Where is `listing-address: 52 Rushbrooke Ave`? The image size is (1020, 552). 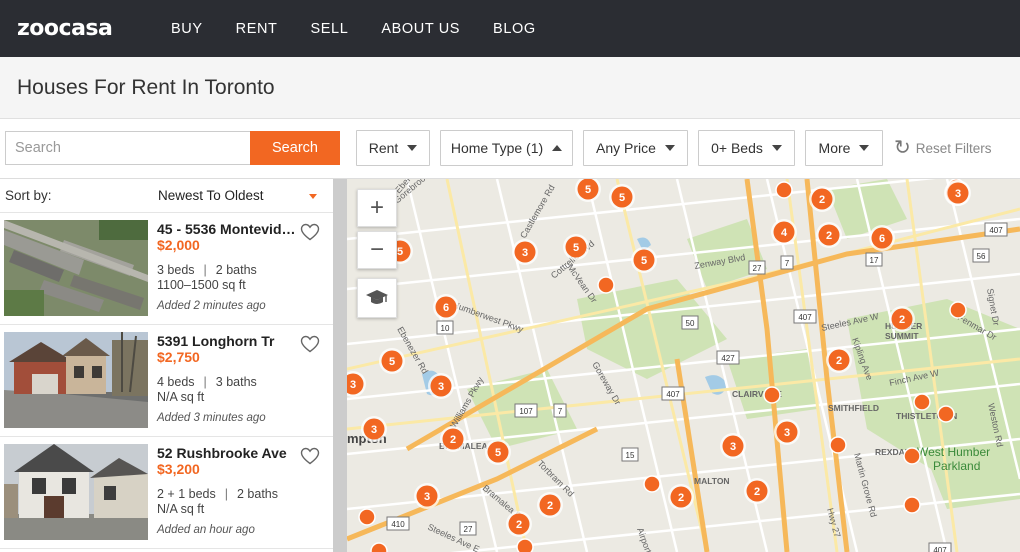
listing-address: 52 Rushbrooke Ave is located at coordinates (227, 453).